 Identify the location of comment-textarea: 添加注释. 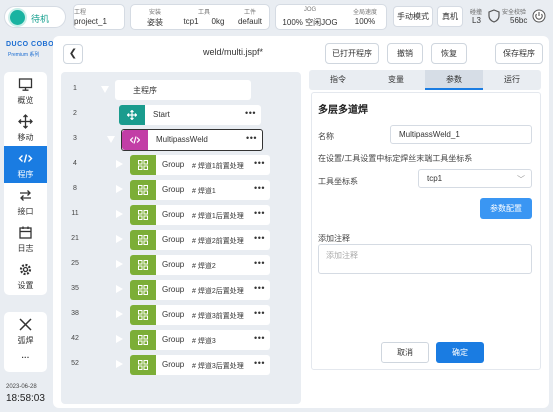
(425, 259).